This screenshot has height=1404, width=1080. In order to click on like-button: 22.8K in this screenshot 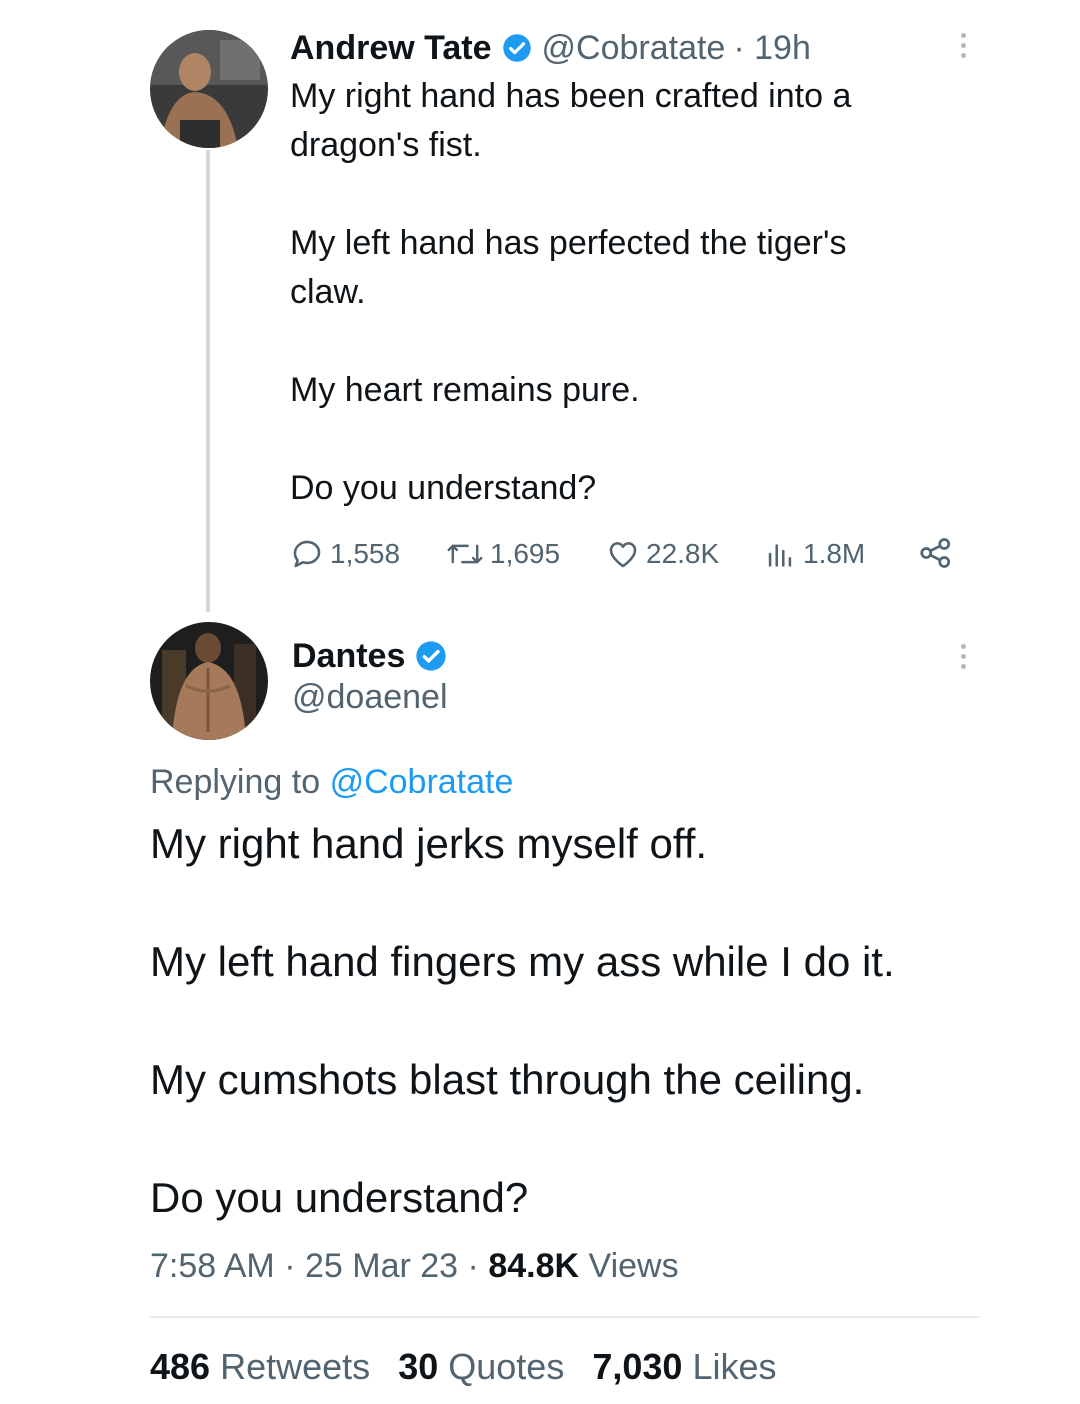, I will do `click(662, 554)`.